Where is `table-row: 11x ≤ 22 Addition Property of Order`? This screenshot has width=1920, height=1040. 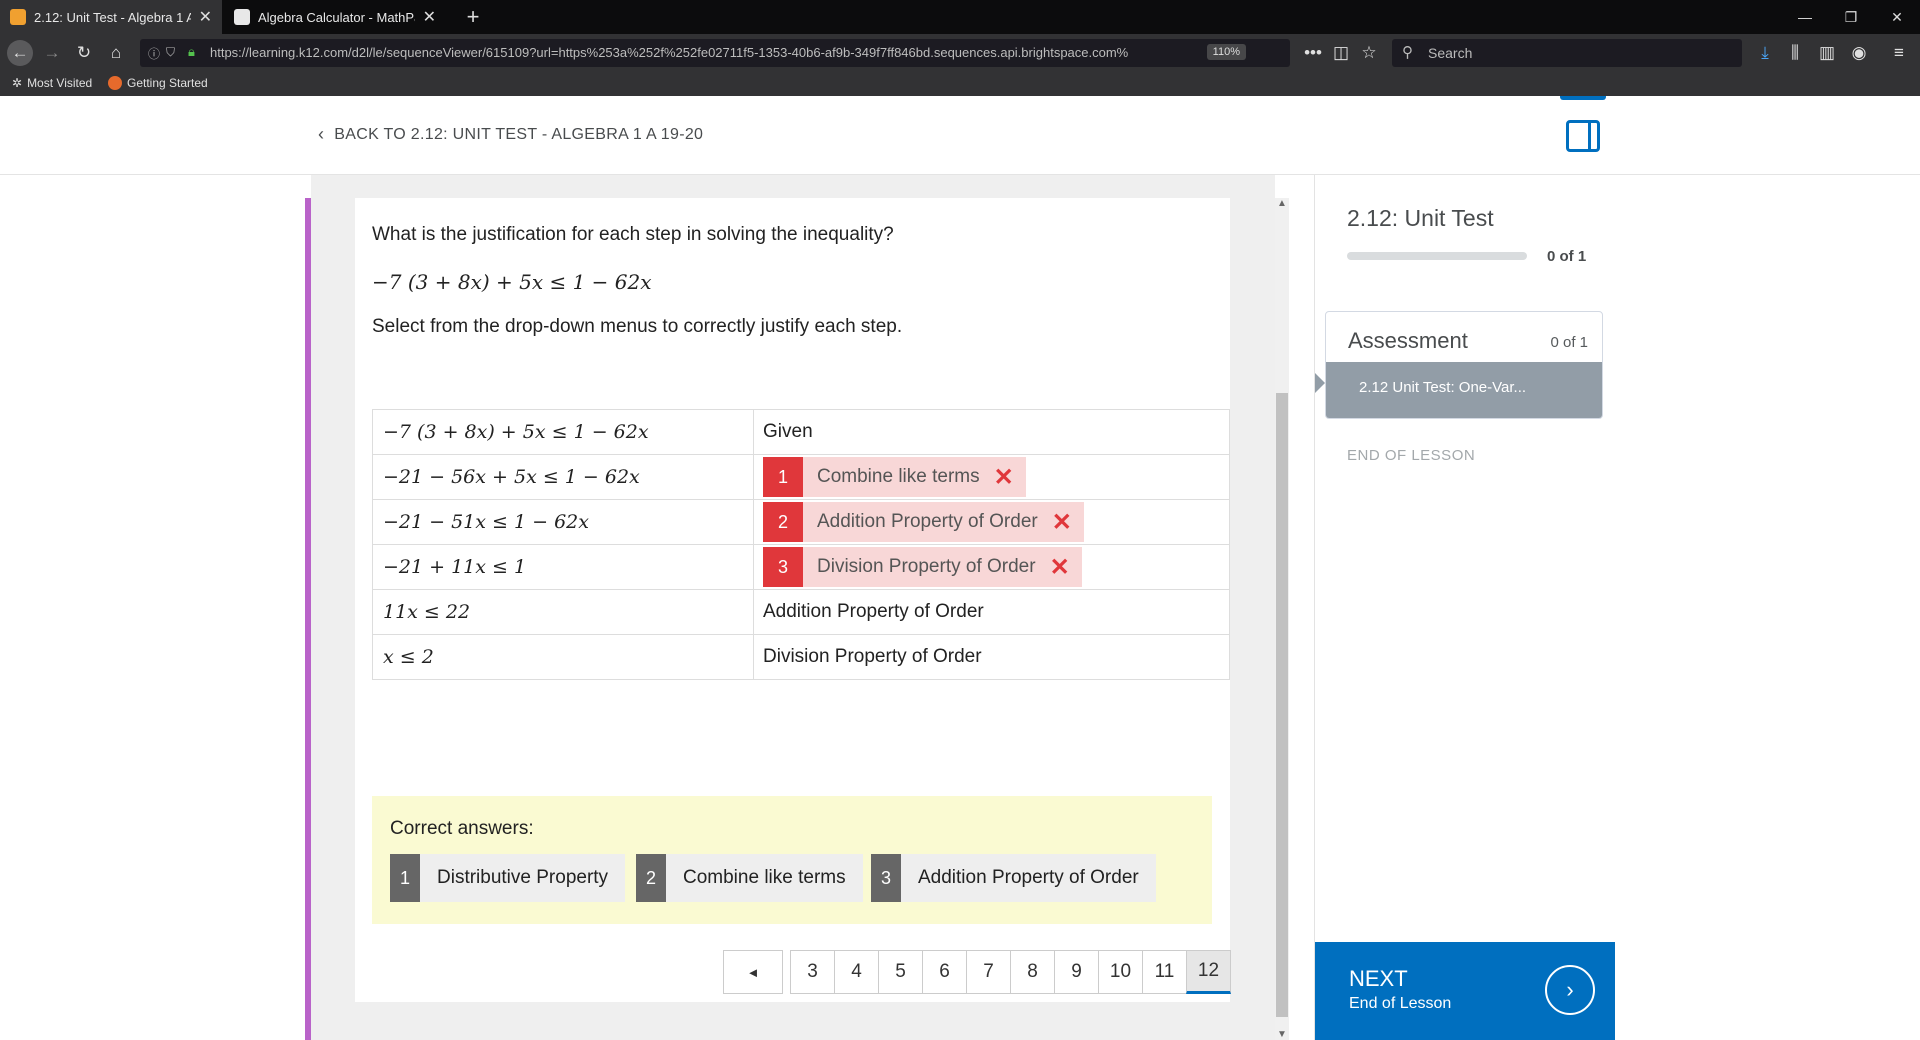 table-row: 11x ≤ 22 Addition Property of Order is located at coordinates (801, 612).